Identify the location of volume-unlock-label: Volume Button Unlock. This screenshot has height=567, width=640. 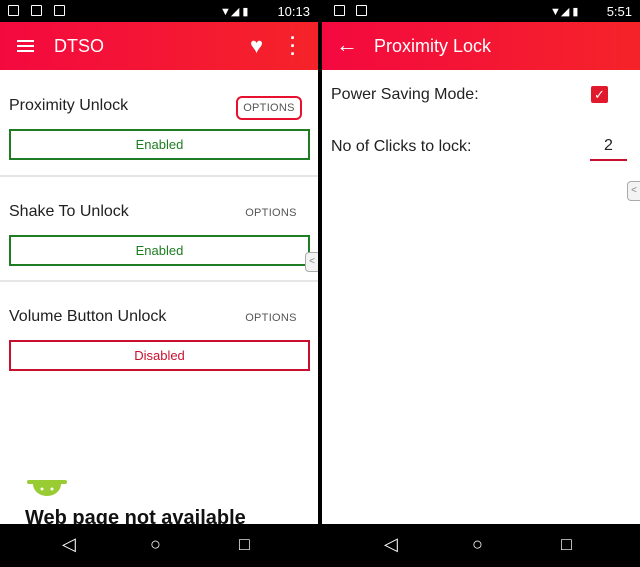
(88, 316).